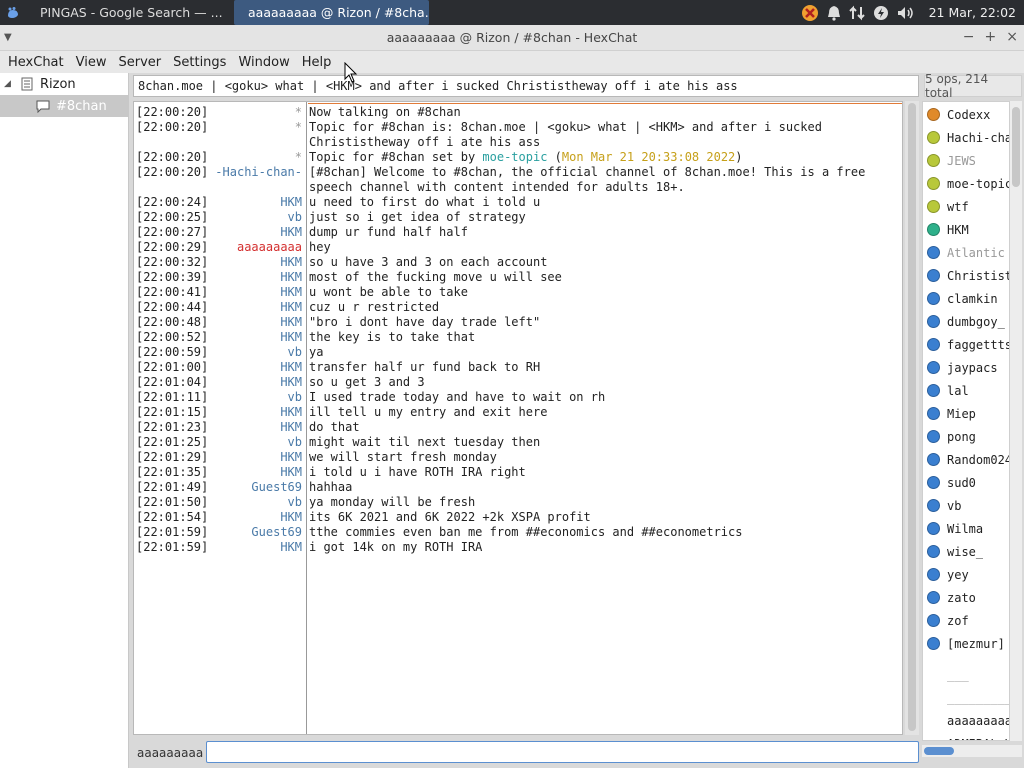  What do you see at coordinates (417, 217) in the screenshot?
I see `message-body: just so i get idea of strategy` at bounding box center [417, 217].